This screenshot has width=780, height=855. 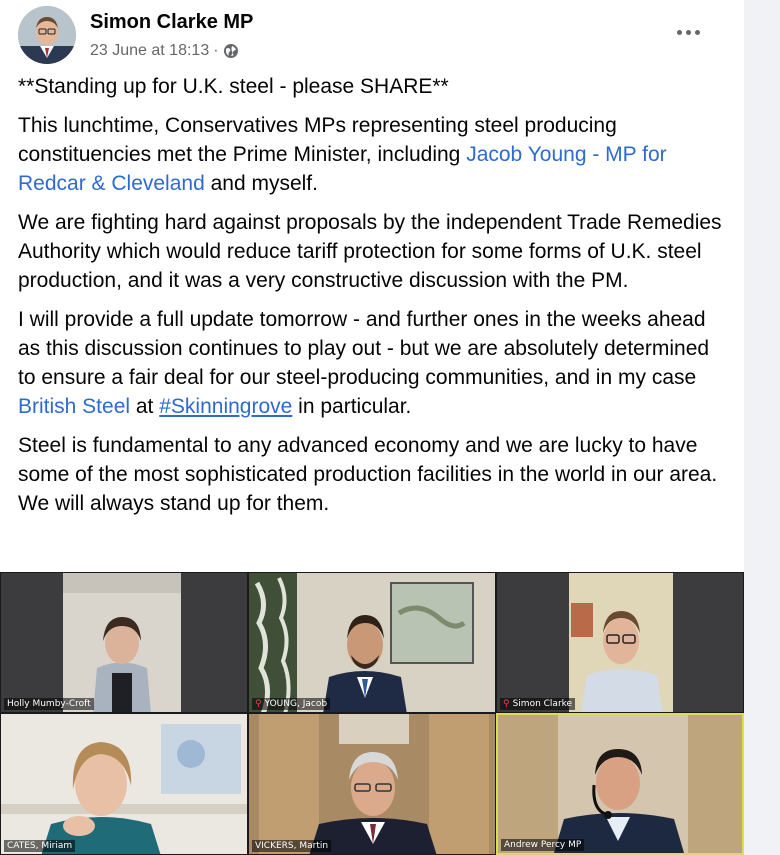 I want to click on post-meta: 23 June at 18:13 ·, so click(x=164, y=51).